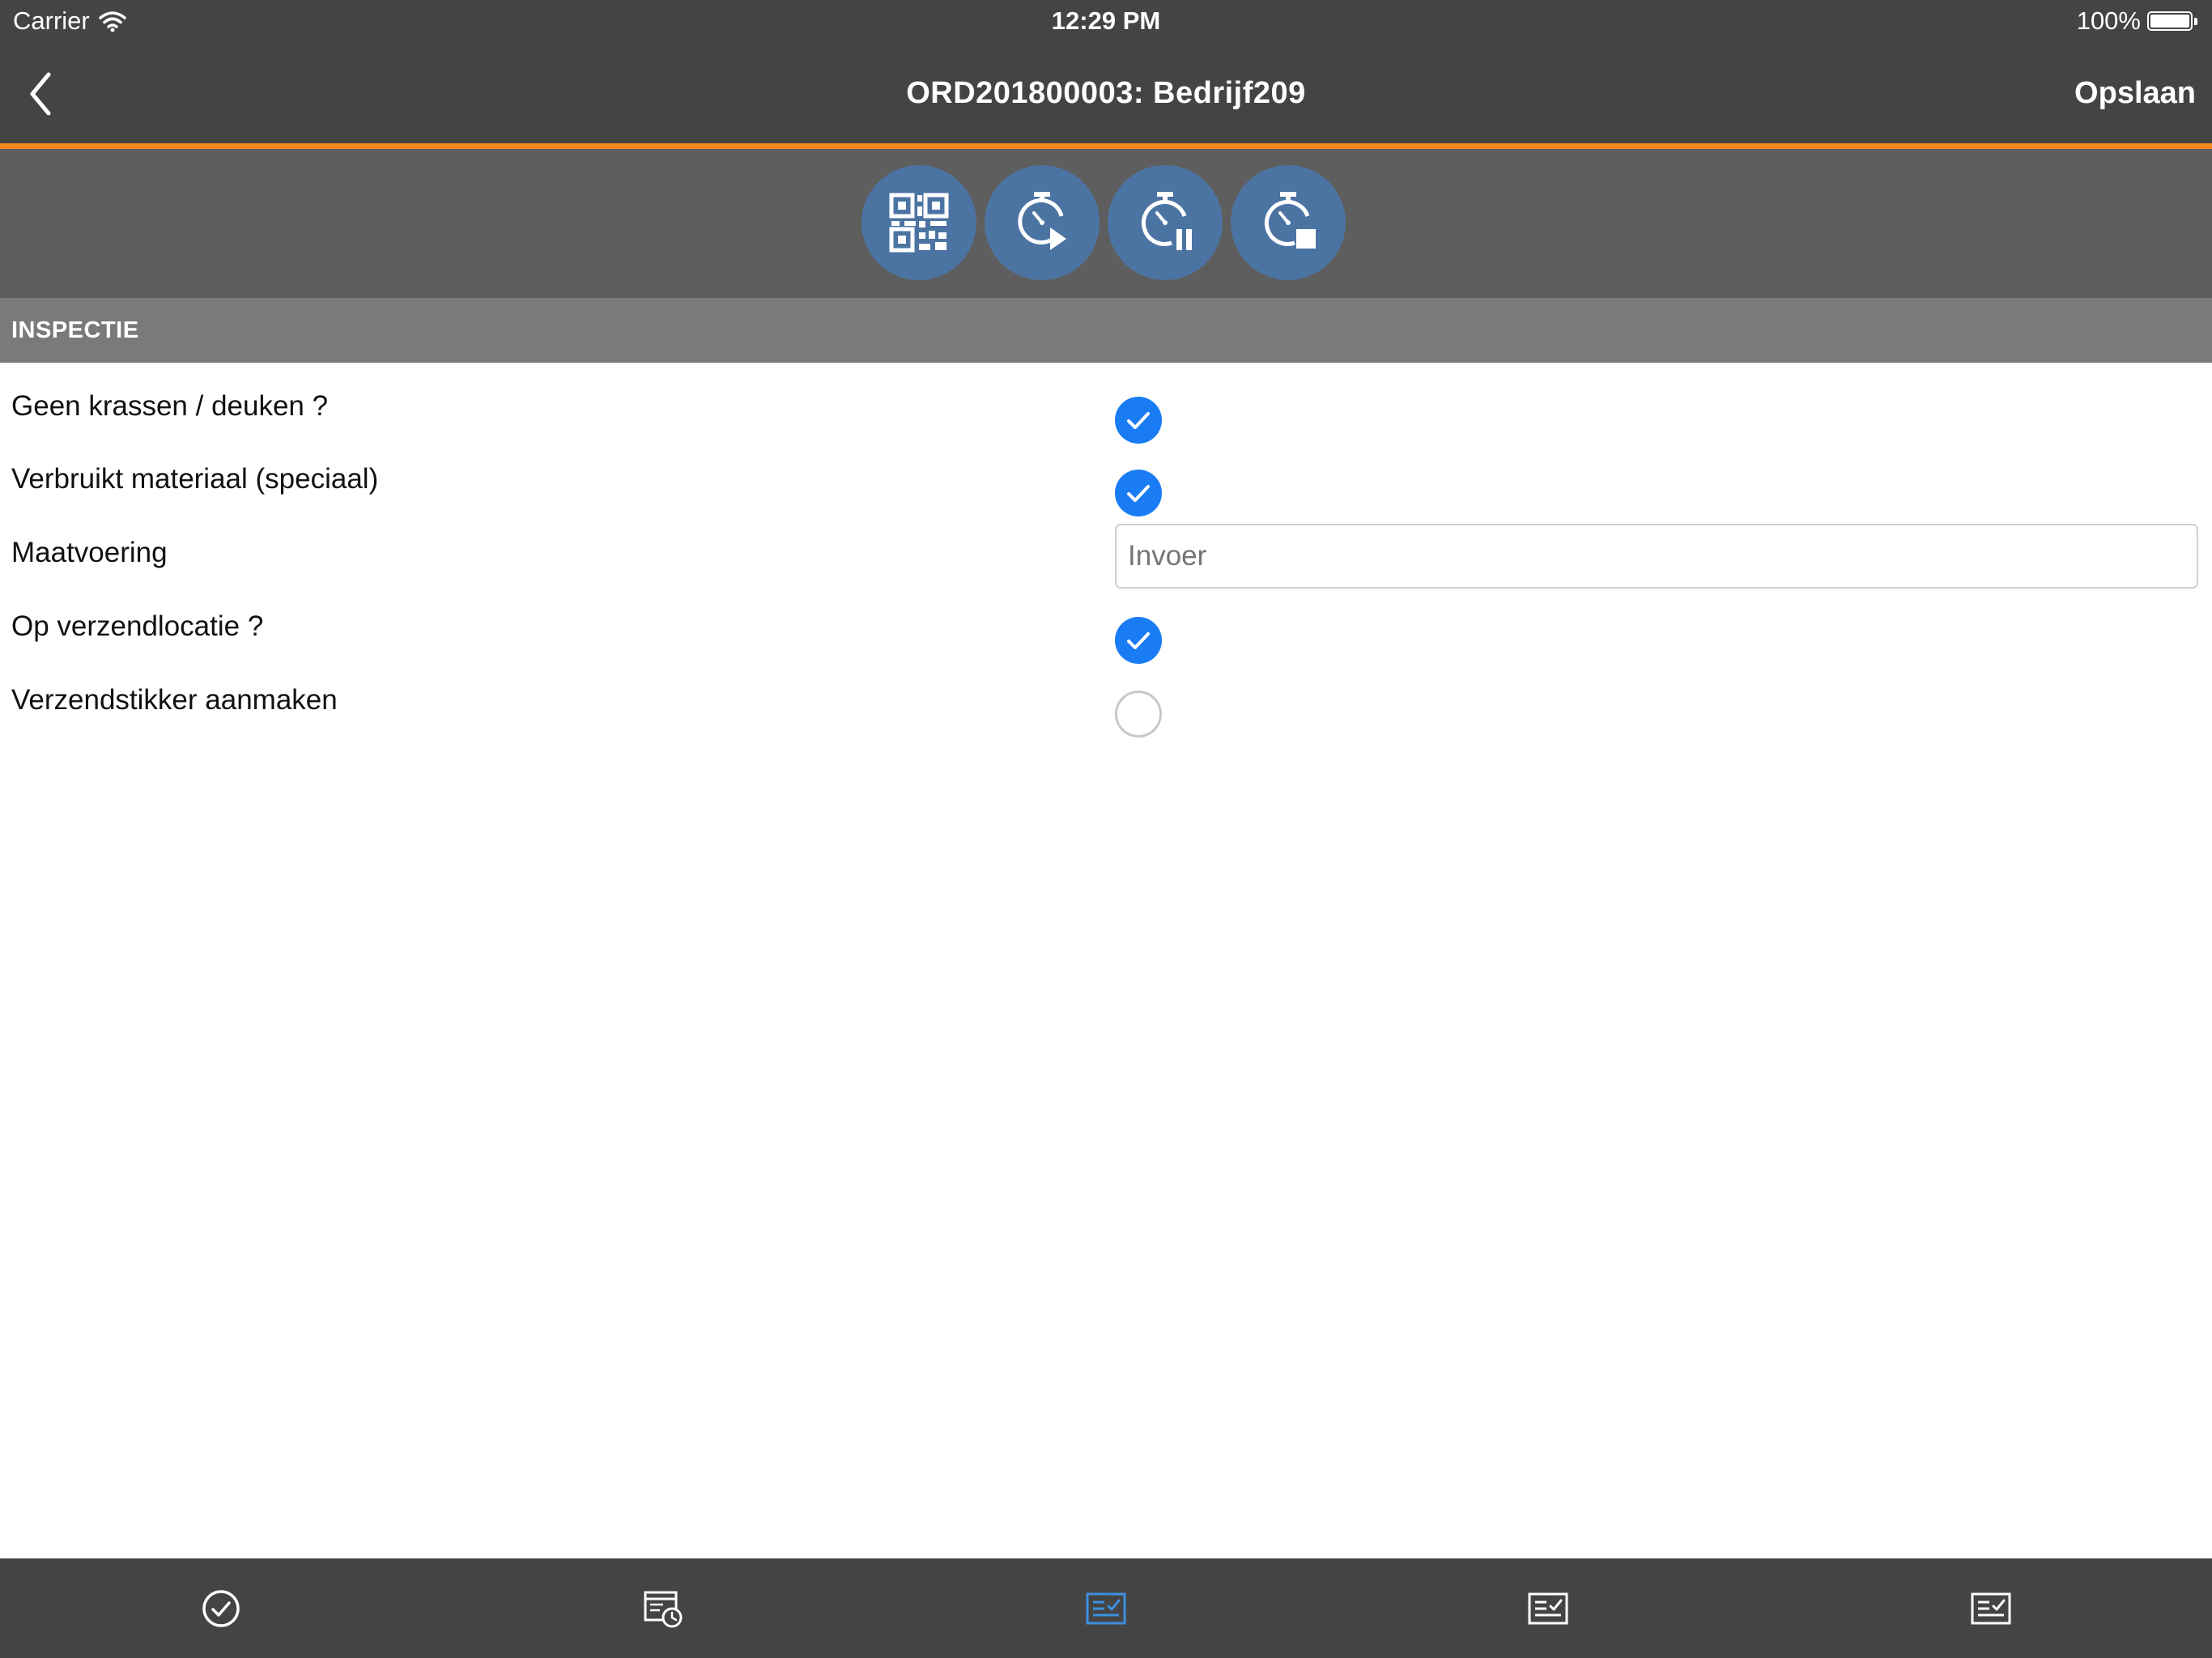 Image resolution: width=2212 pixels, height=1658 pixels. What do you see at coordinates (2135, 93) in the screenshot?
I see `save-button: Opslaan` at bounding box center [2135, 93].